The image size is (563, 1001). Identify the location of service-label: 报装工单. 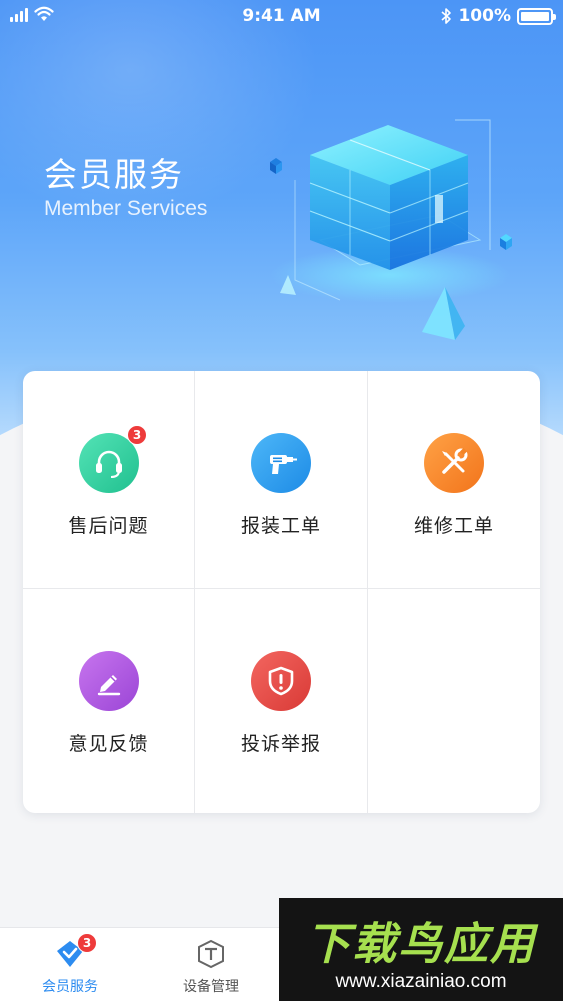
(280, 526).